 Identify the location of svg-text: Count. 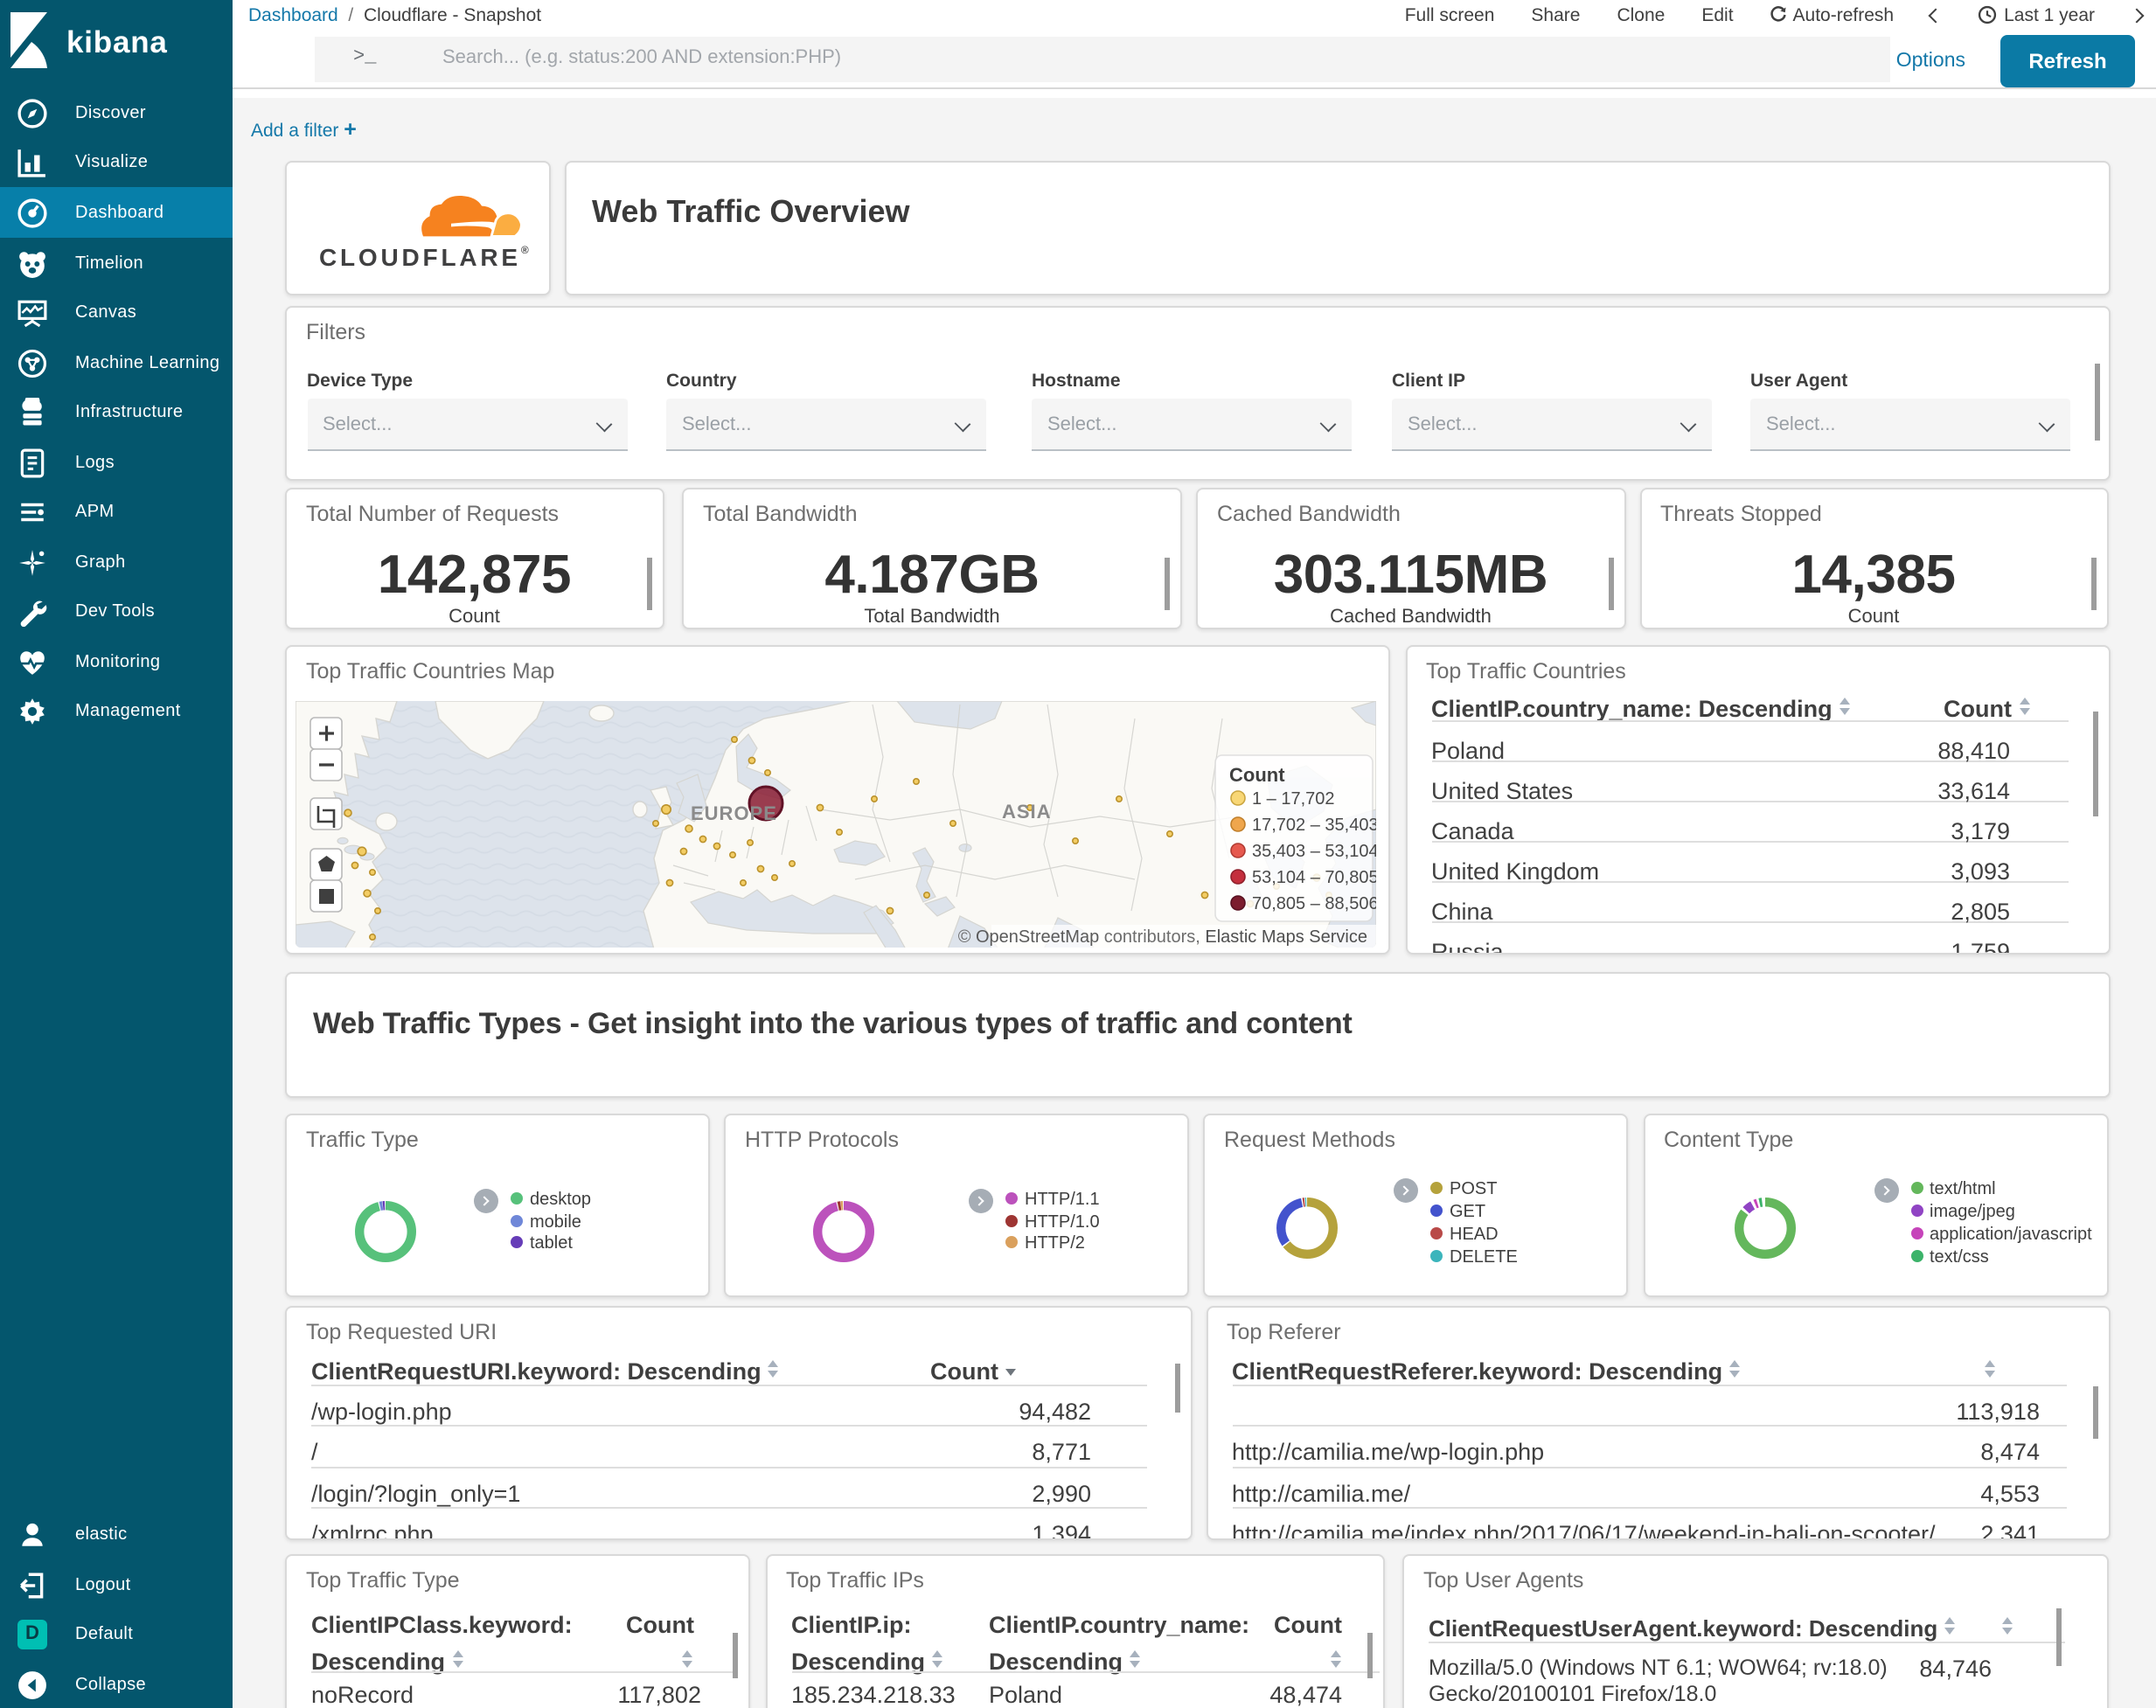
(1257, 774).